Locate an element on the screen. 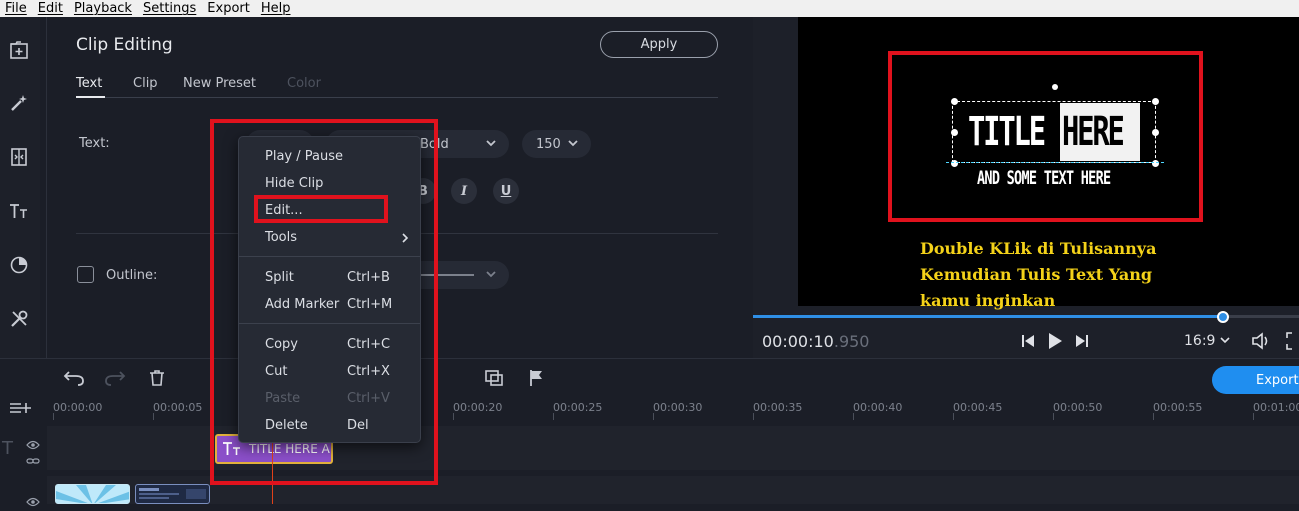 The height and width of the screenshot is (511, 1299). panel-title: Clip Editing is located at coordinates (124, 45).